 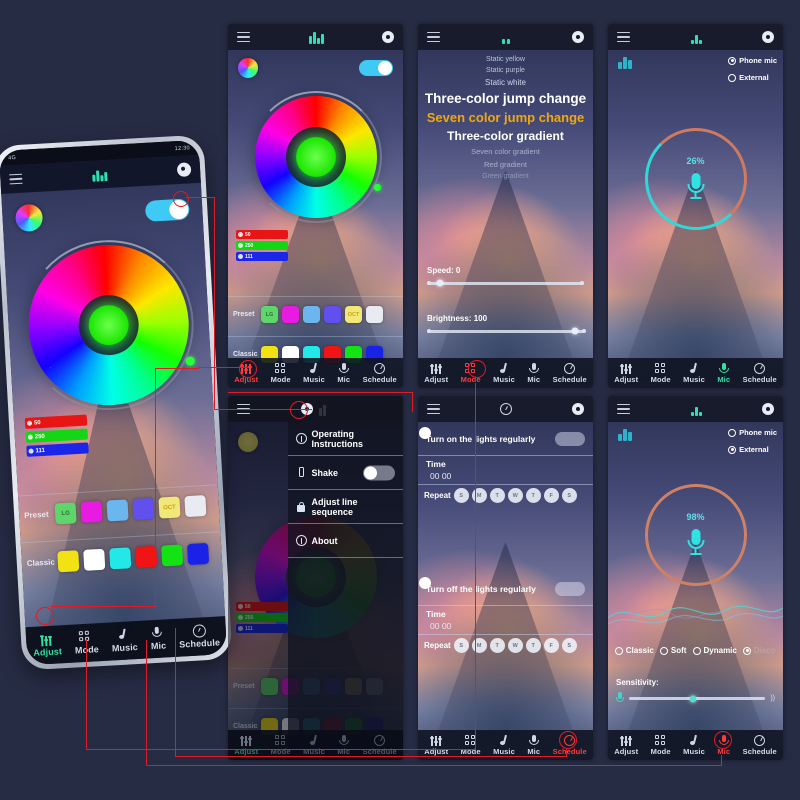 I want to click on menu-item-adjust-line-sequence: Adjust line sequence, so click(x=345, y=507).